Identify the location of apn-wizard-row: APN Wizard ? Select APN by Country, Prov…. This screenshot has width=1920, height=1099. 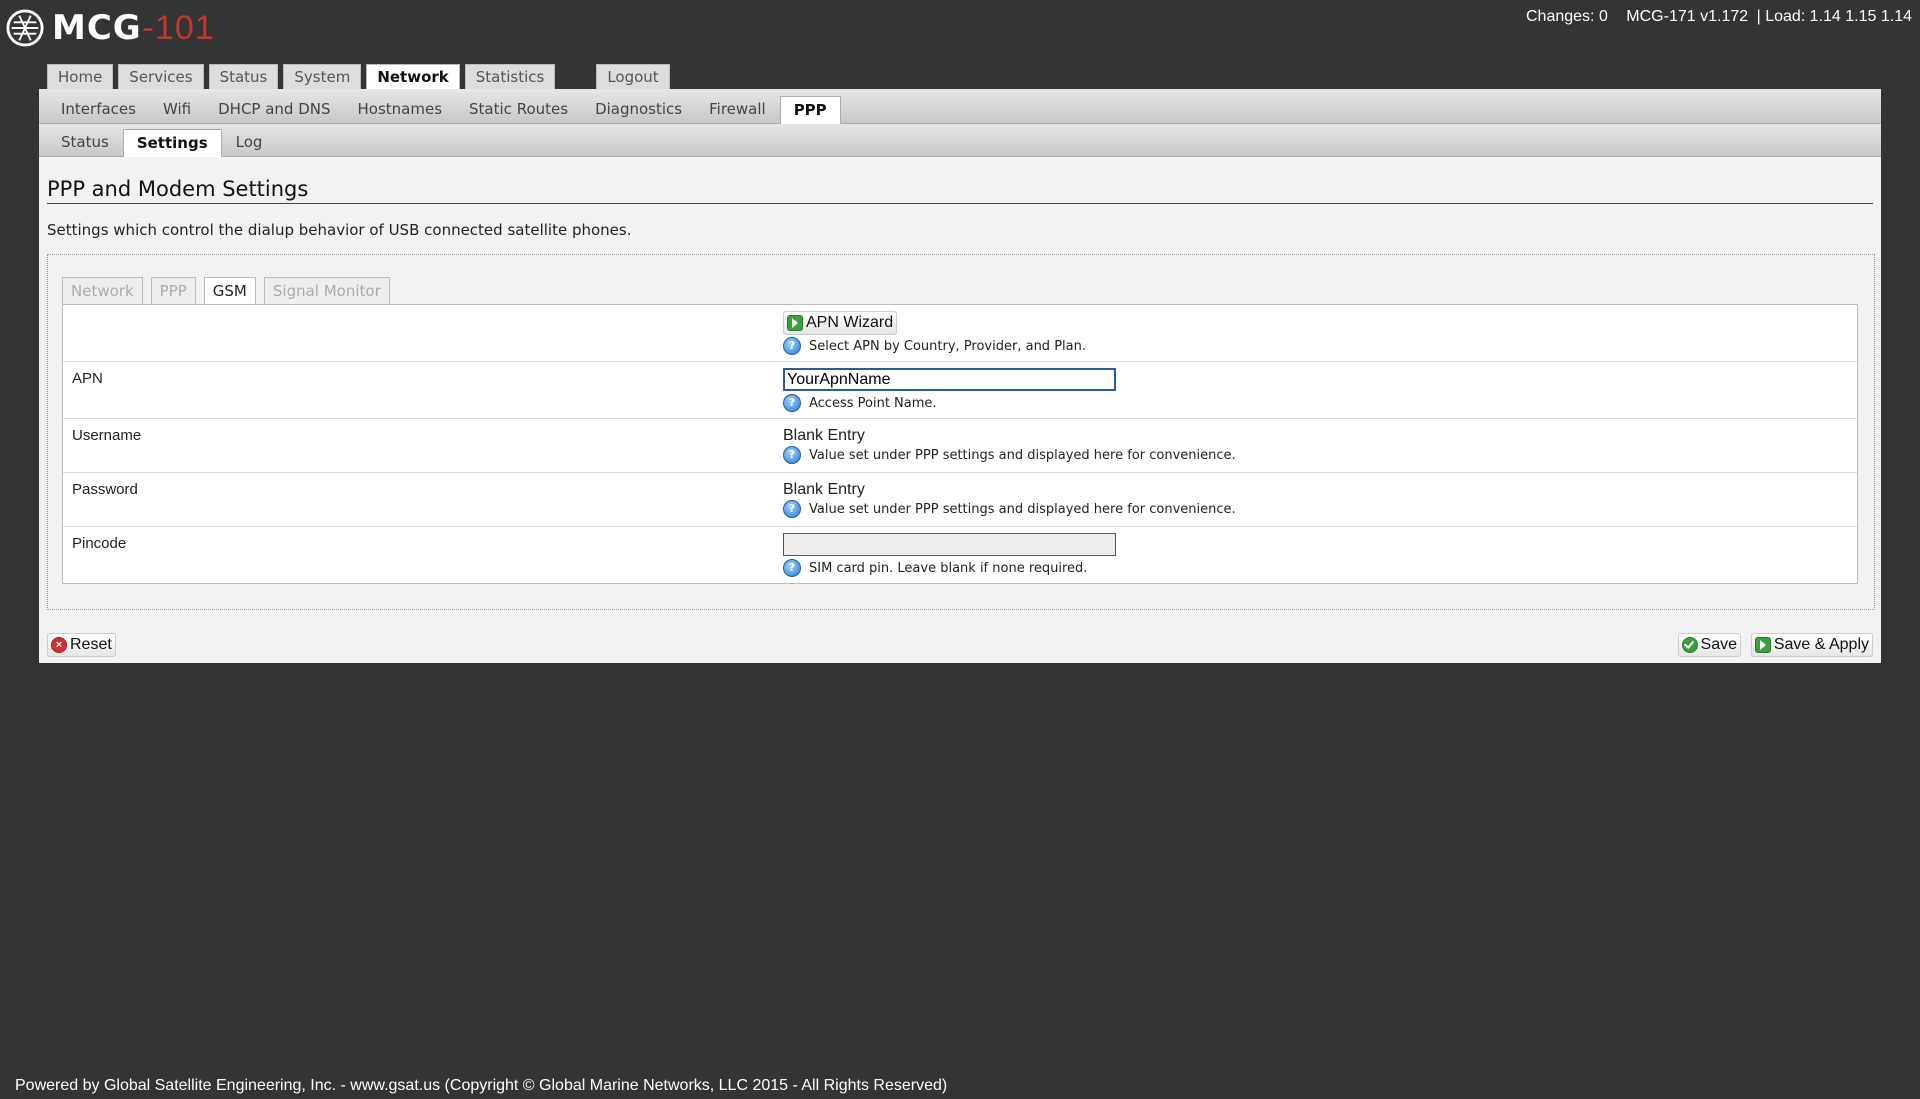
(960, 333).